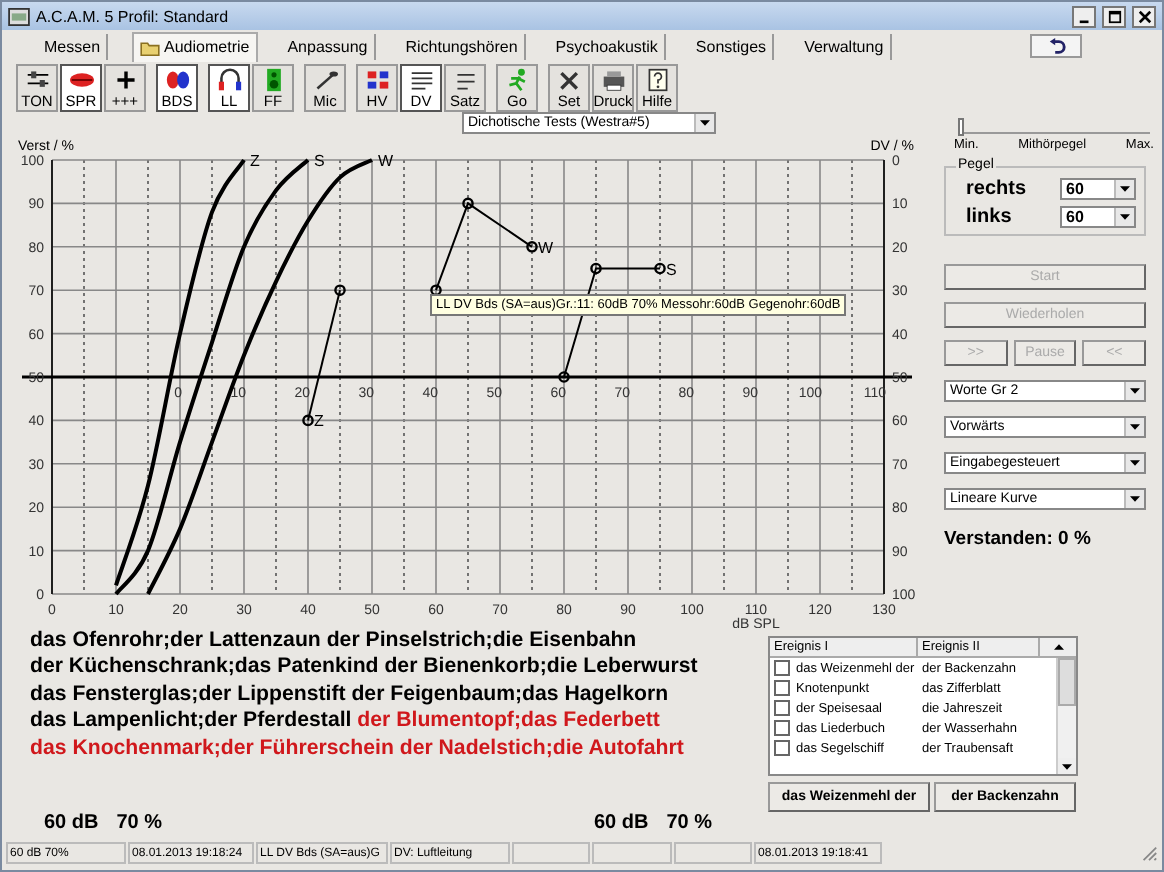 This screenshot has height=872, width=1164. I want to click on tab: Psychoakustik, so click(607, 46).